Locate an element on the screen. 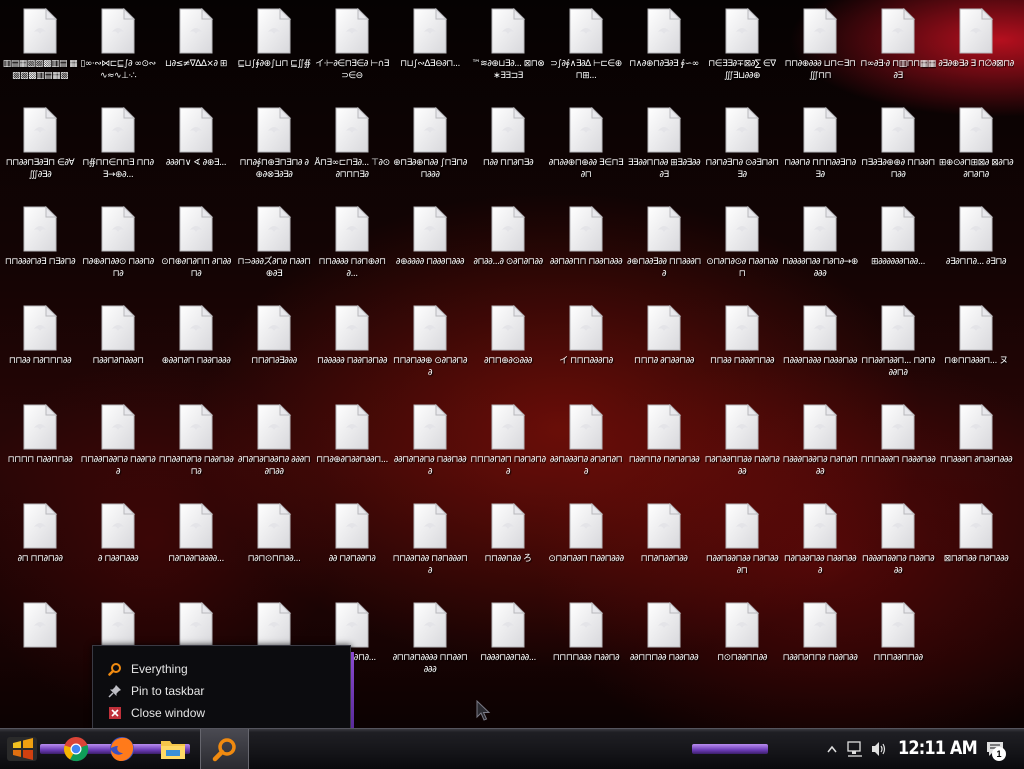 Image resolution: width=1024 pixels, height=769 pixels. desktop-file-icon-item: ⊓⊓∂∂ ⊓∂⊓⊓⊓∂∂ is located at coordinates (40, 346).